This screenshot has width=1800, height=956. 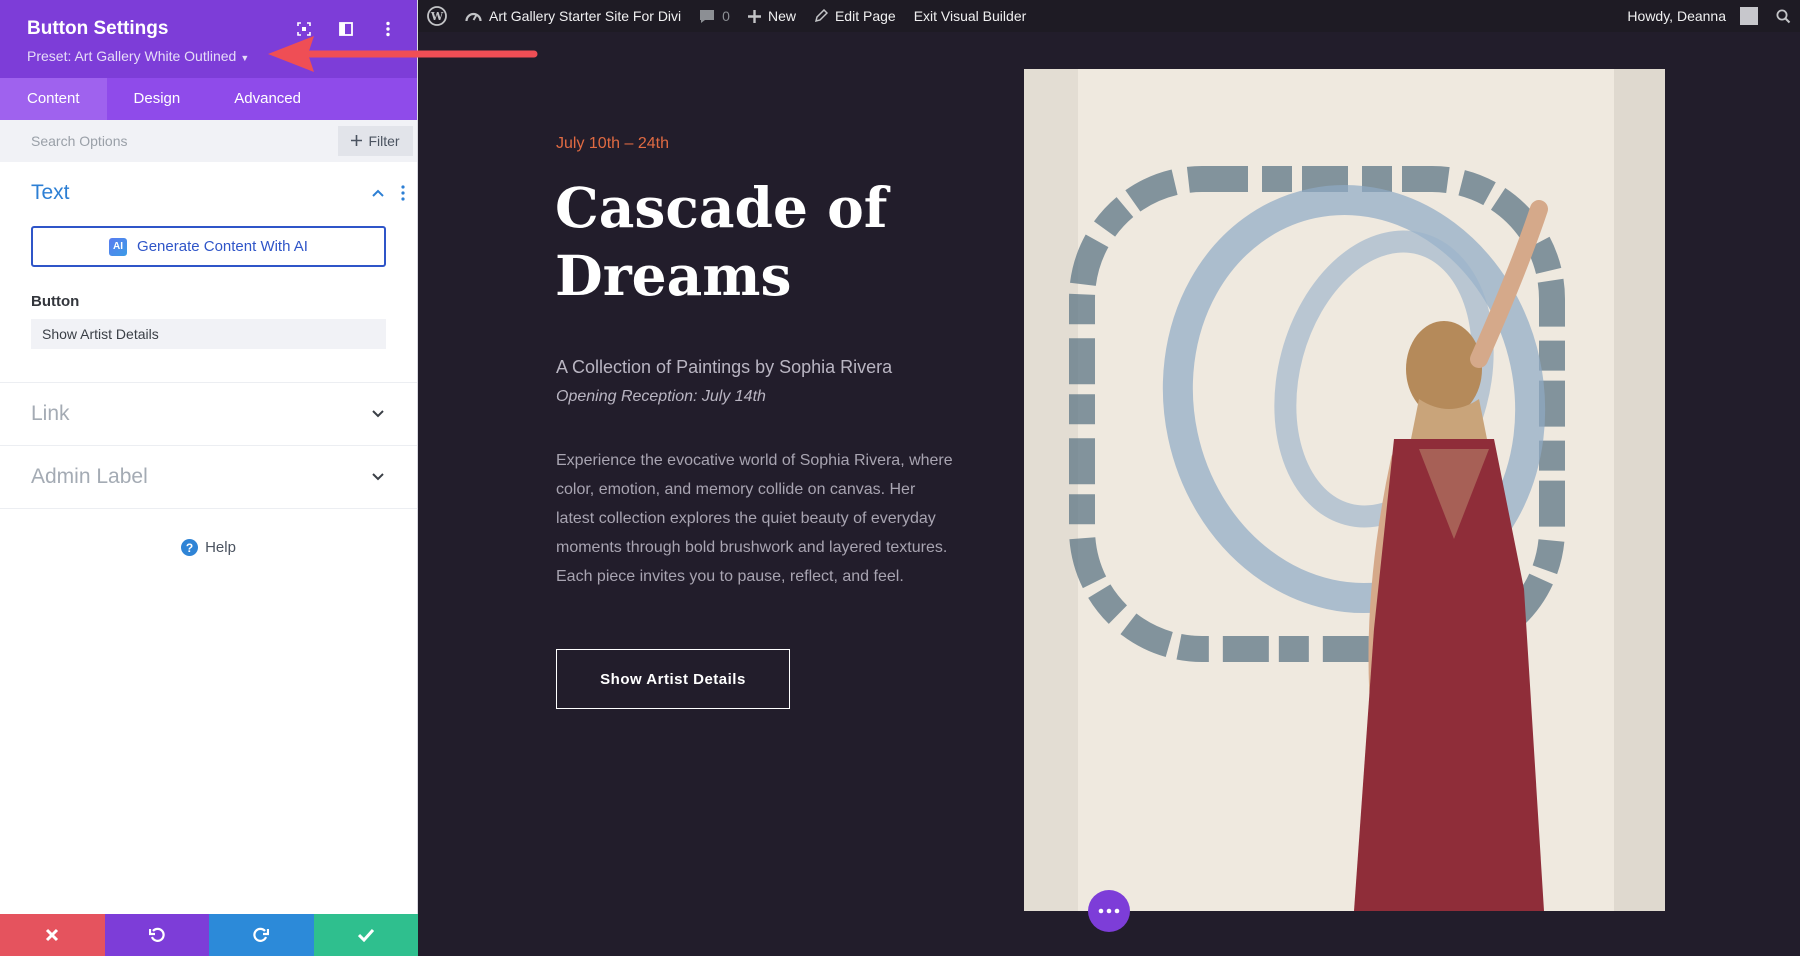 I want to click on checkmark-icon, so click(x=365, y=935).